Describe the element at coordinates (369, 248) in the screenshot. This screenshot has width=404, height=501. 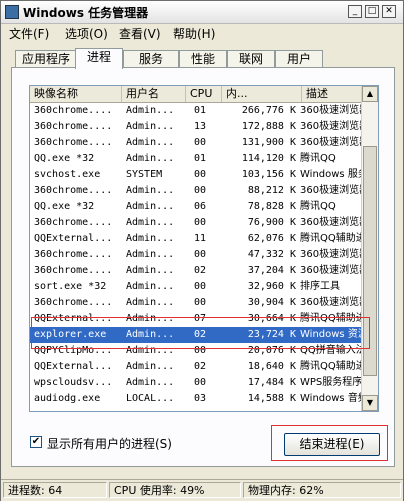
I see `vertical-scrollbar: ▲ ▼` at that location.